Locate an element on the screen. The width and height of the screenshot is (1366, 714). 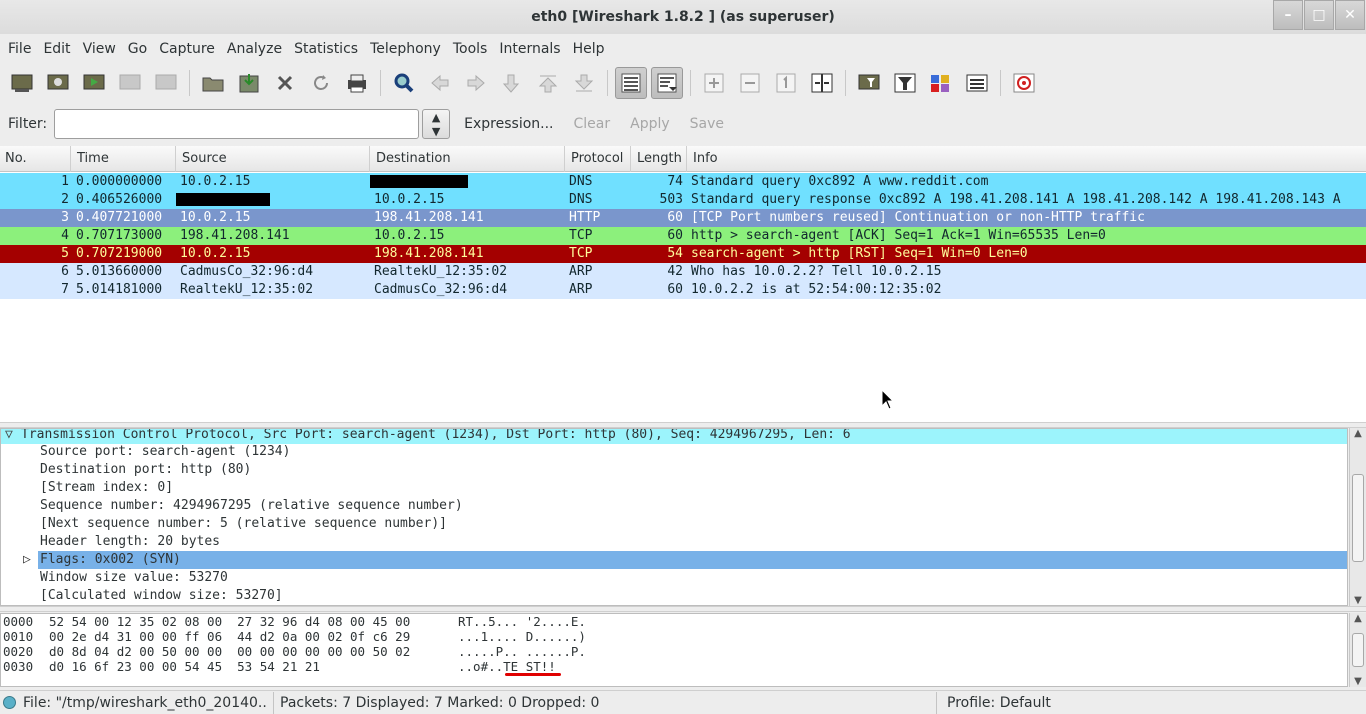
last-packet-icon is located at coordinates (584, 83).